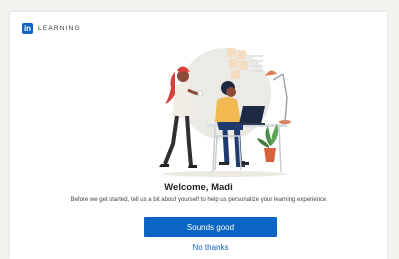 This screenshot has height=259, width=399. Describe the element at coordinates (268, 143) in the screenshot. I see `potted-plant` at that location.